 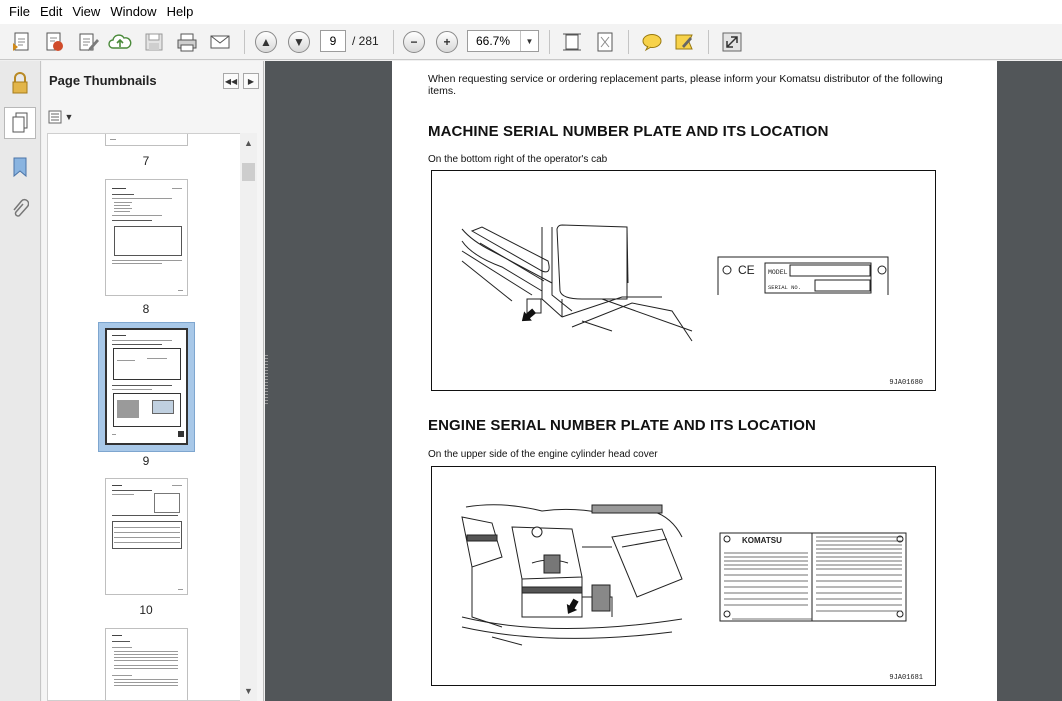 I want to click on pages-icon, so click(x=20, y=122).